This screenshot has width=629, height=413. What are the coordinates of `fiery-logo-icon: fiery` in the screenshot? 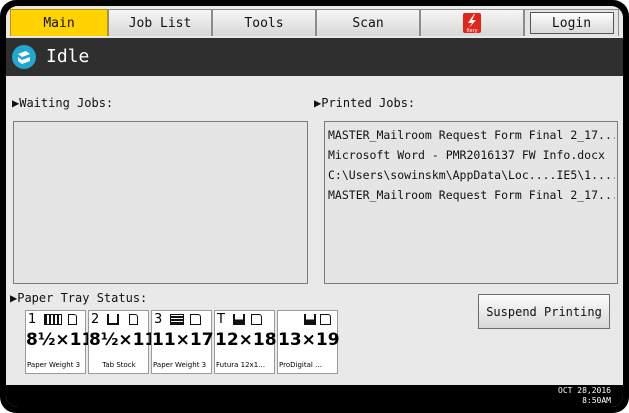 It's located at (472, 23).